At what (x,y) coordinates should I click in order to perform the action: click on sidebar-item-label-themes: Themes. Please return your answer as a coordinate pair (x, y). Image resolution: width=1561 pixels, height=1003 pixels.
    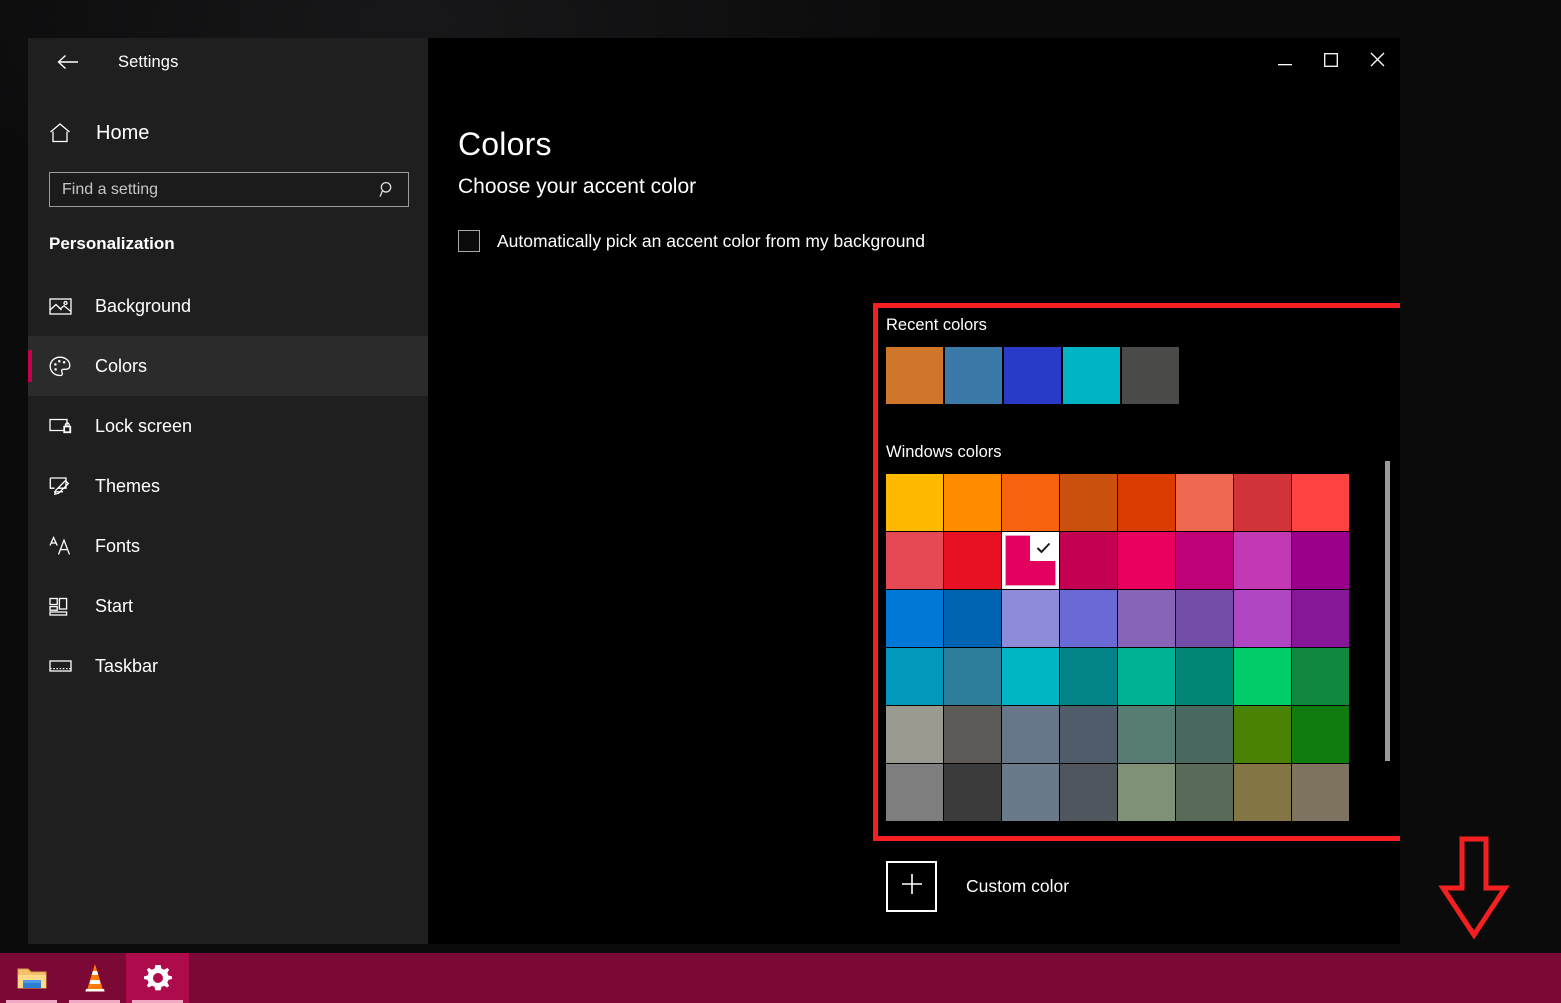
    Looking at the image, I should click on (128, 485).